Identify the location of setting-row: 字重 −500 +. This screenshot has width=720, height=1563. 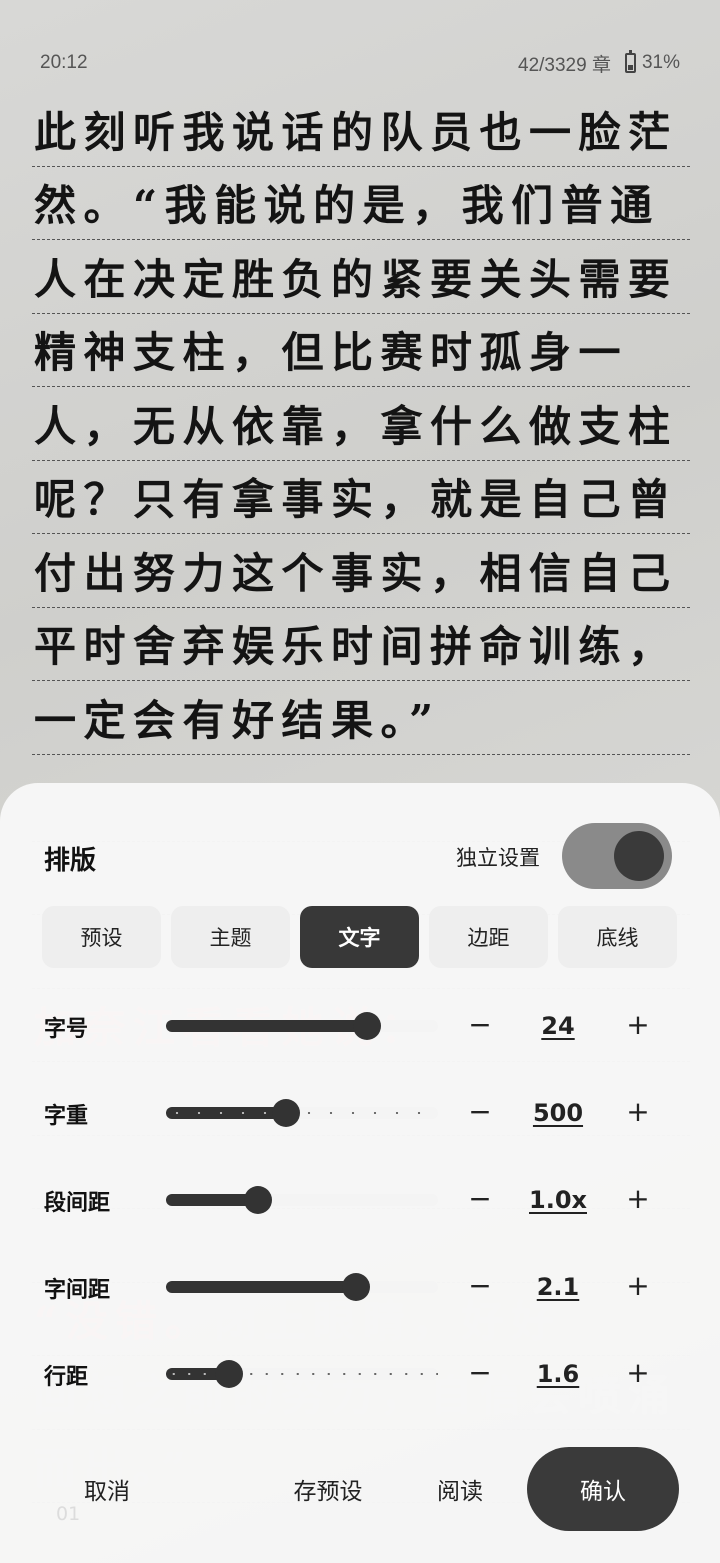
(360, 1113).